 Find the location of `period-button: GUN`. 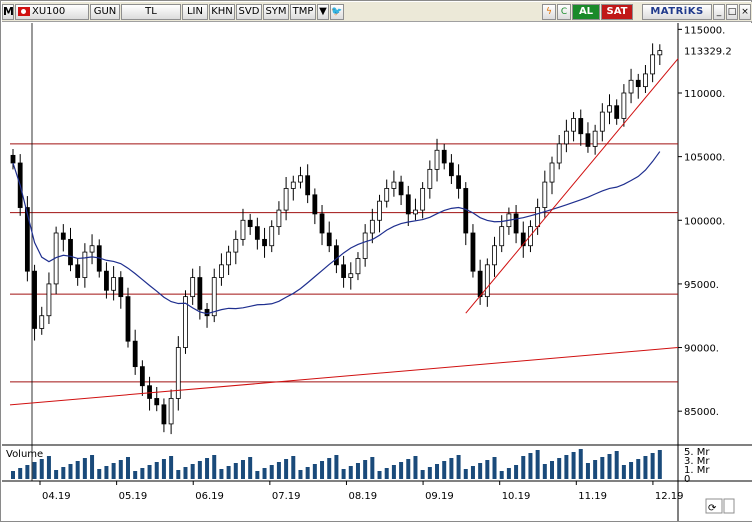

period-button: GUN is located at coordinates (105, 11).